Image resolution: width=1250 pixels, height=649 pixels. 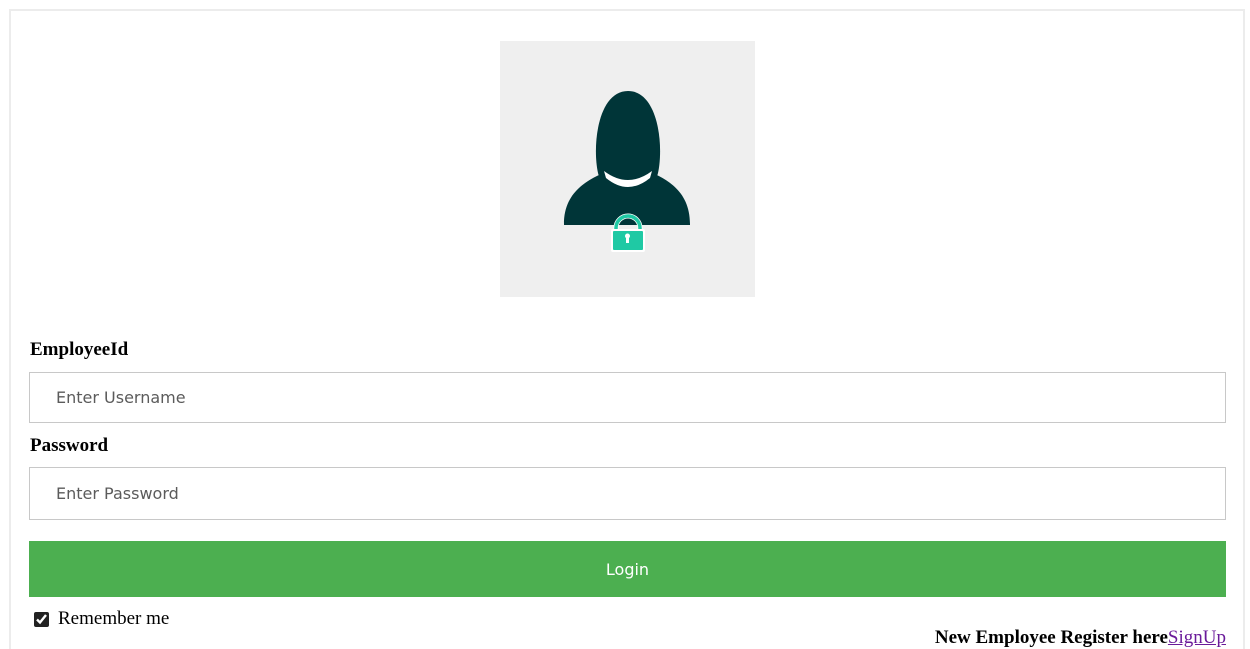 What do you see at coordinates (627, 493) in the screenshot?
I see `password-input` at bounding box center [627, 493].